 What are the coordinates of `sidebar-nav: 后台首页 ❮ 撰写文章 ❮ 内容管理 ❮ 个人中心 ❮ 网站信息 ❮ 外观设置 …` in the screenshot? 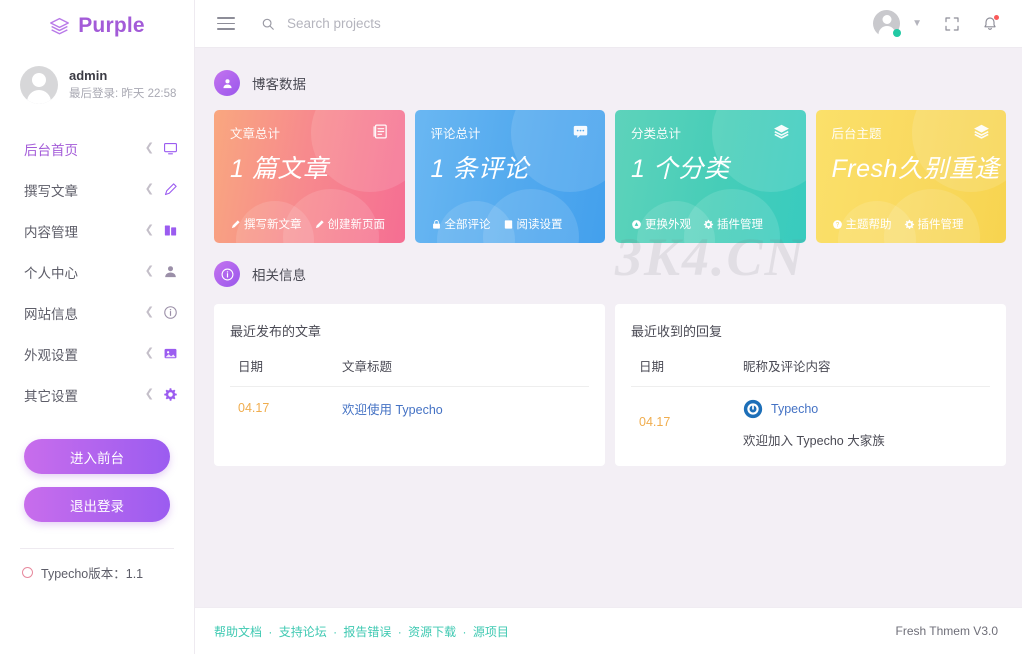 It's located at (97, 267).